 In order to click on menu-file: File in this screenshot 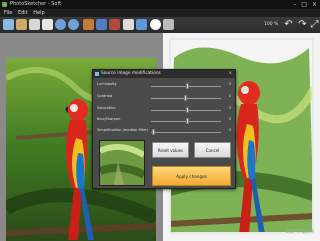, I will do `click(8, 13)`.